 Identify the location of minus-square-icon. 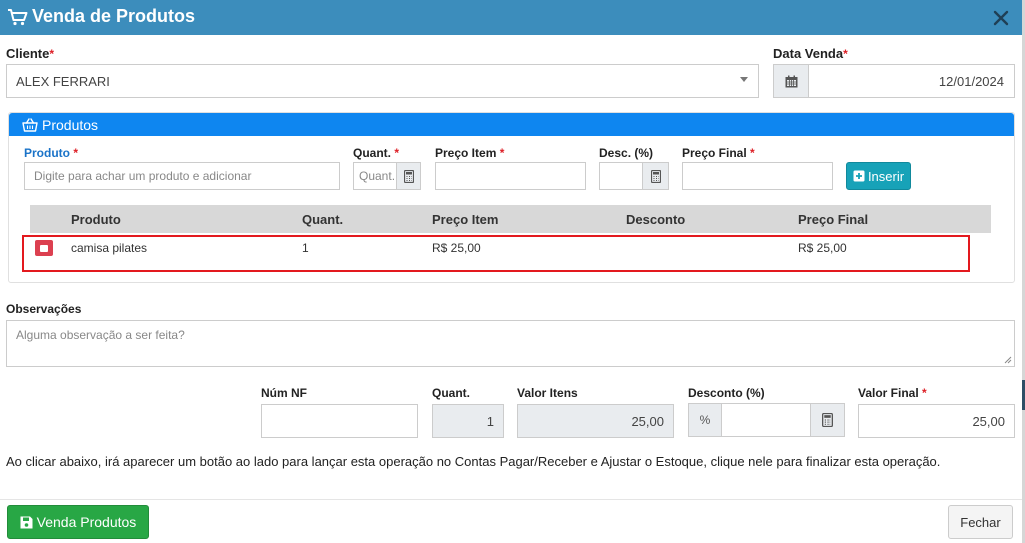
(44, 248).